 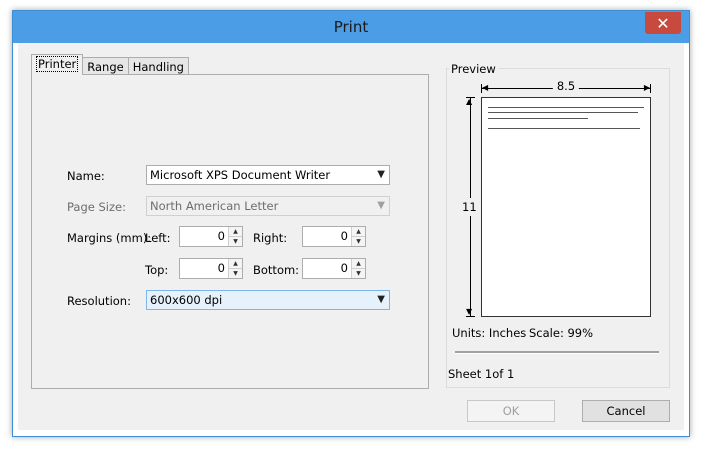 I want to click on cancel-button: Cancel, so click(x=626, y=411).